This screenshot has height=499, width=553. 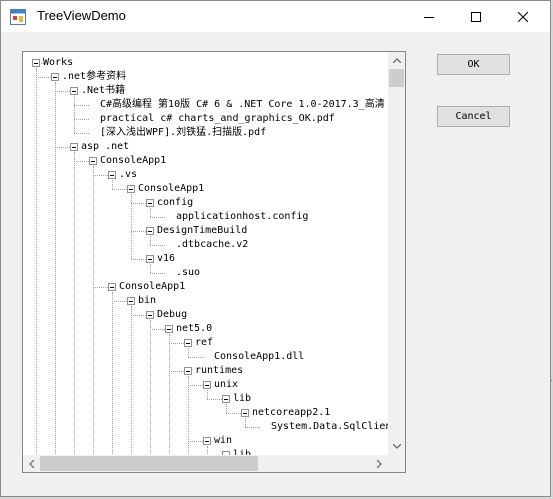 What do you see at coordinates (194, 329) in the screenshot?
I see `tree-node: net5.0` at bounding box center [194, 329].